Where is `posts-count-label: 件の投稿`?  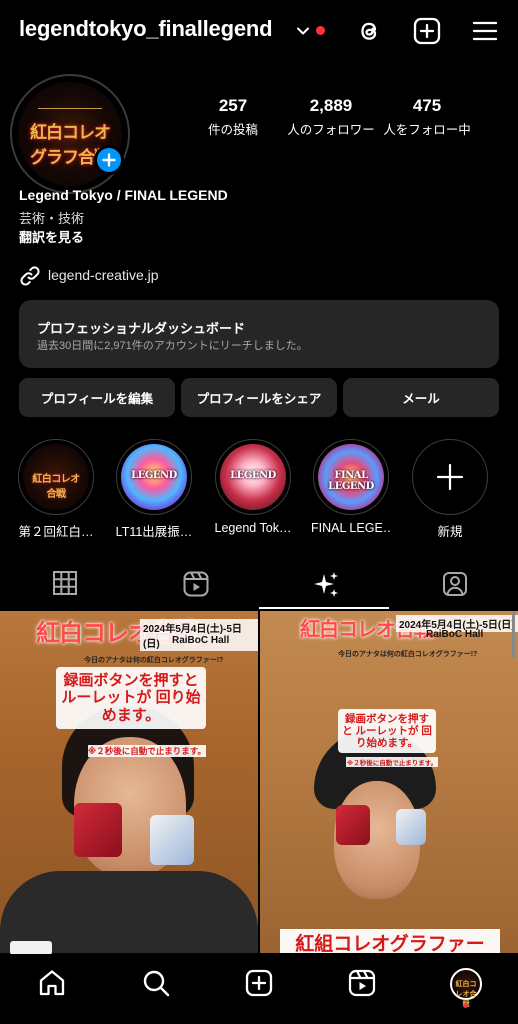
posts-count-label: 件の投稿 is located at coordinates (232, 130).